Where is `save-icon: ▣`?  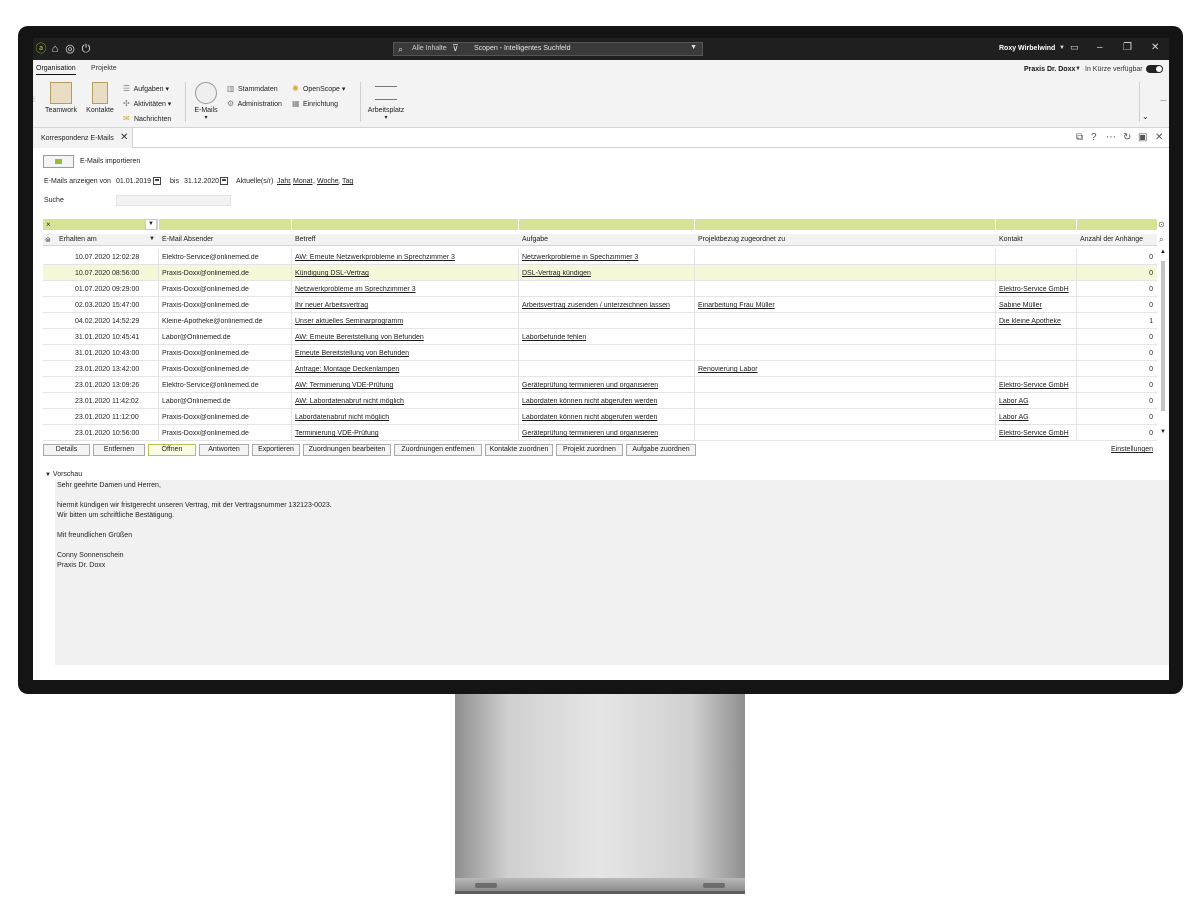
save-icon: ▣ is located at coordinates (1142, 137).